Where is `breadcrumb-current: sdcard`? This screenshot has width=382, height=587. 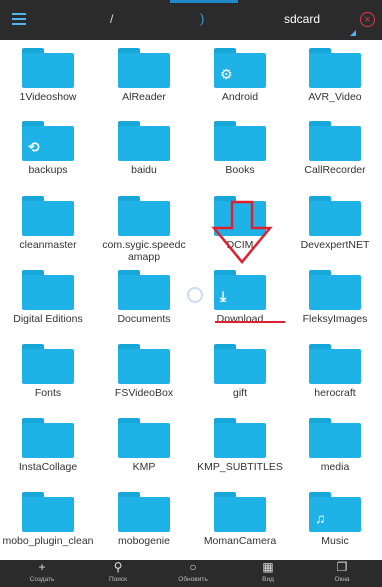
breadcrumb-current: sdcard is located at coordinates (302, 19).